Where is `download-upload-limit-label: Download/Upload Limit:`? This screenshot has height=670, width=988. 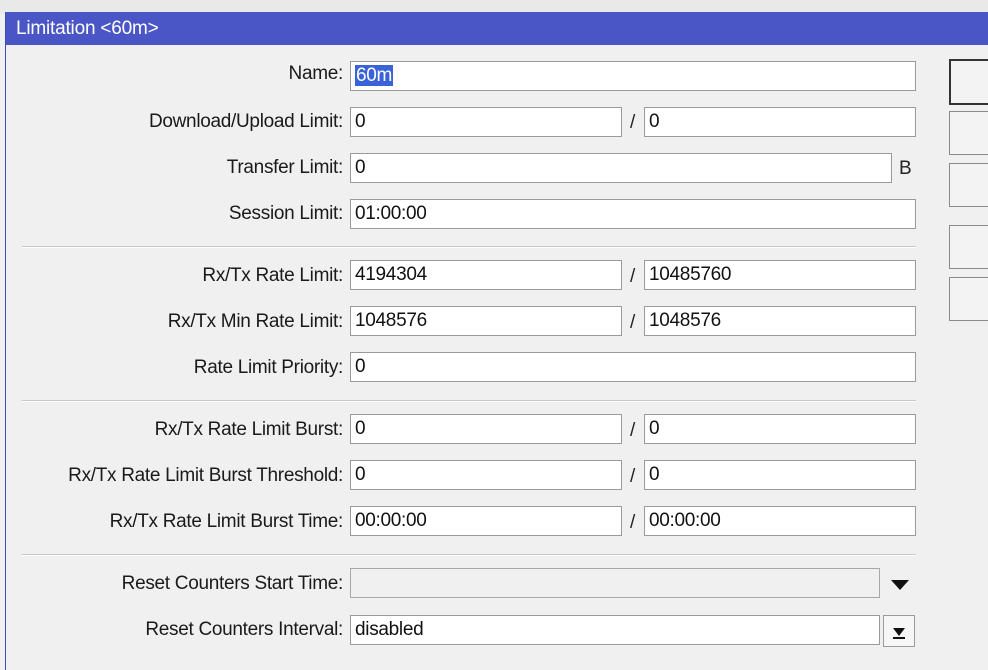 download-upload-limit-label: Download/Upload Limit: is located at coordinates (245, 121).